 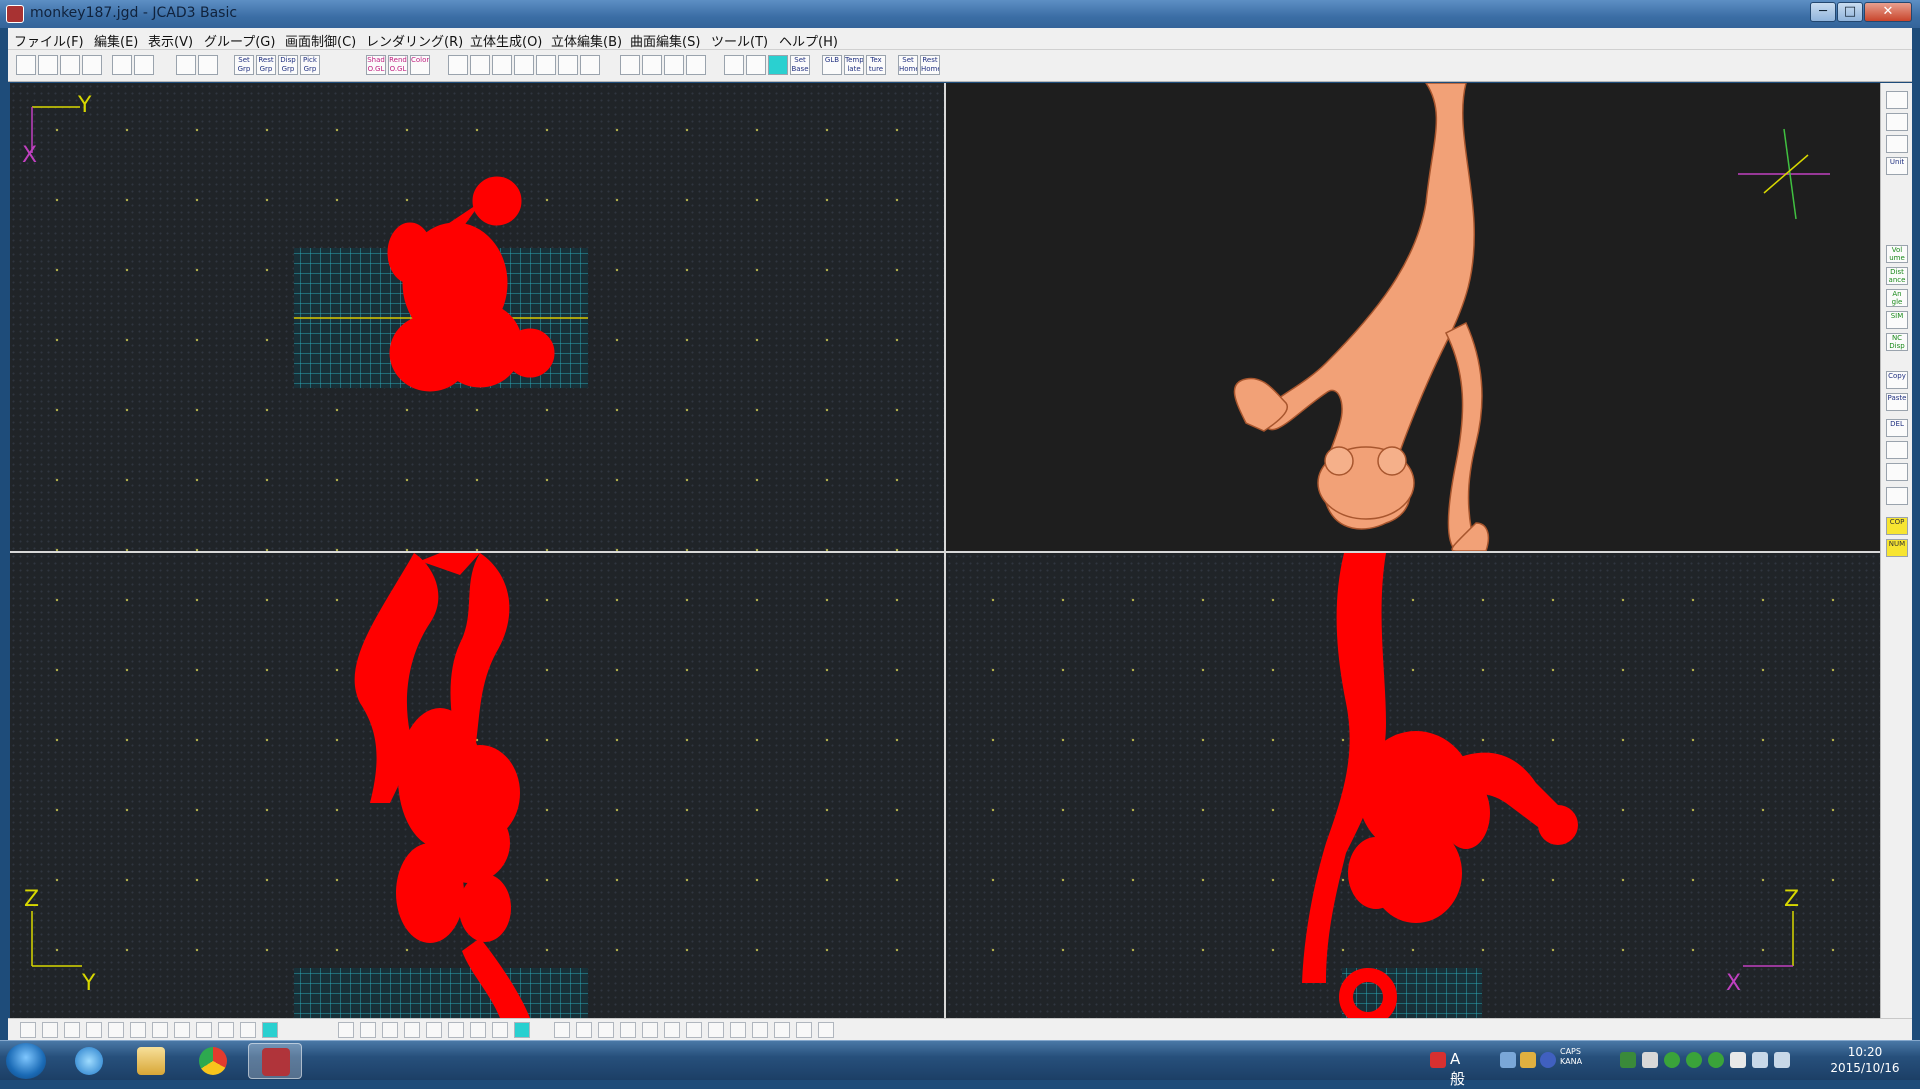 What do you see at coordinates (502, 65) in the screenshot?
I see `zoom-fit-icon` at bounding box center [502, 65].